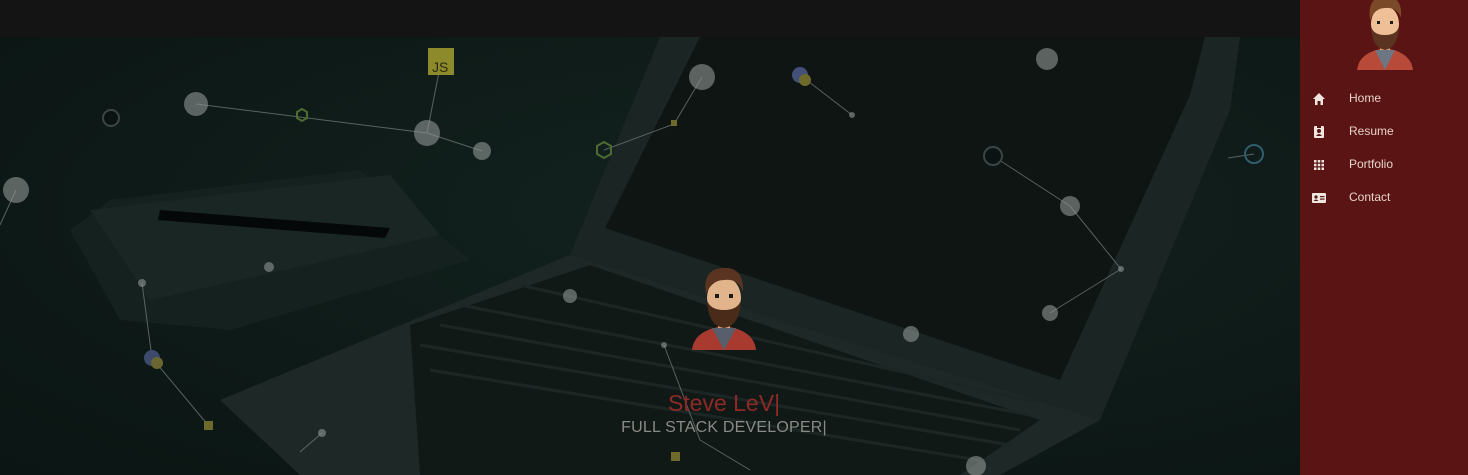 This screenshot has height=475, width=1468. What do you see at coordinates (1371, 131) in the screenshot?
I see `sidebar-item-label: Resume` at bounding box center [1371, 131].